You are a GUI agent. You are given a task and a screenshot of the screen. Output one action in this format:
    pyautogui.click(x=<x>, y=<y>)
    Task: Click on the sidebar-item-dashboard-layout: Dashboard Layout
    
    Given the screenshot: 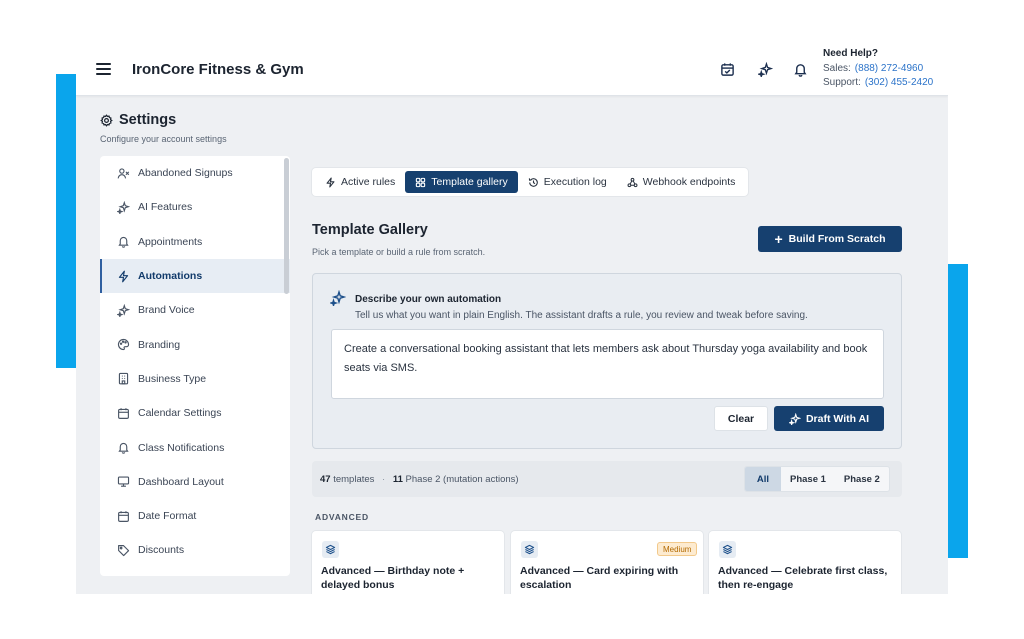 What is the action you would take?
    pyautogui.click(x=195, y=482)
    